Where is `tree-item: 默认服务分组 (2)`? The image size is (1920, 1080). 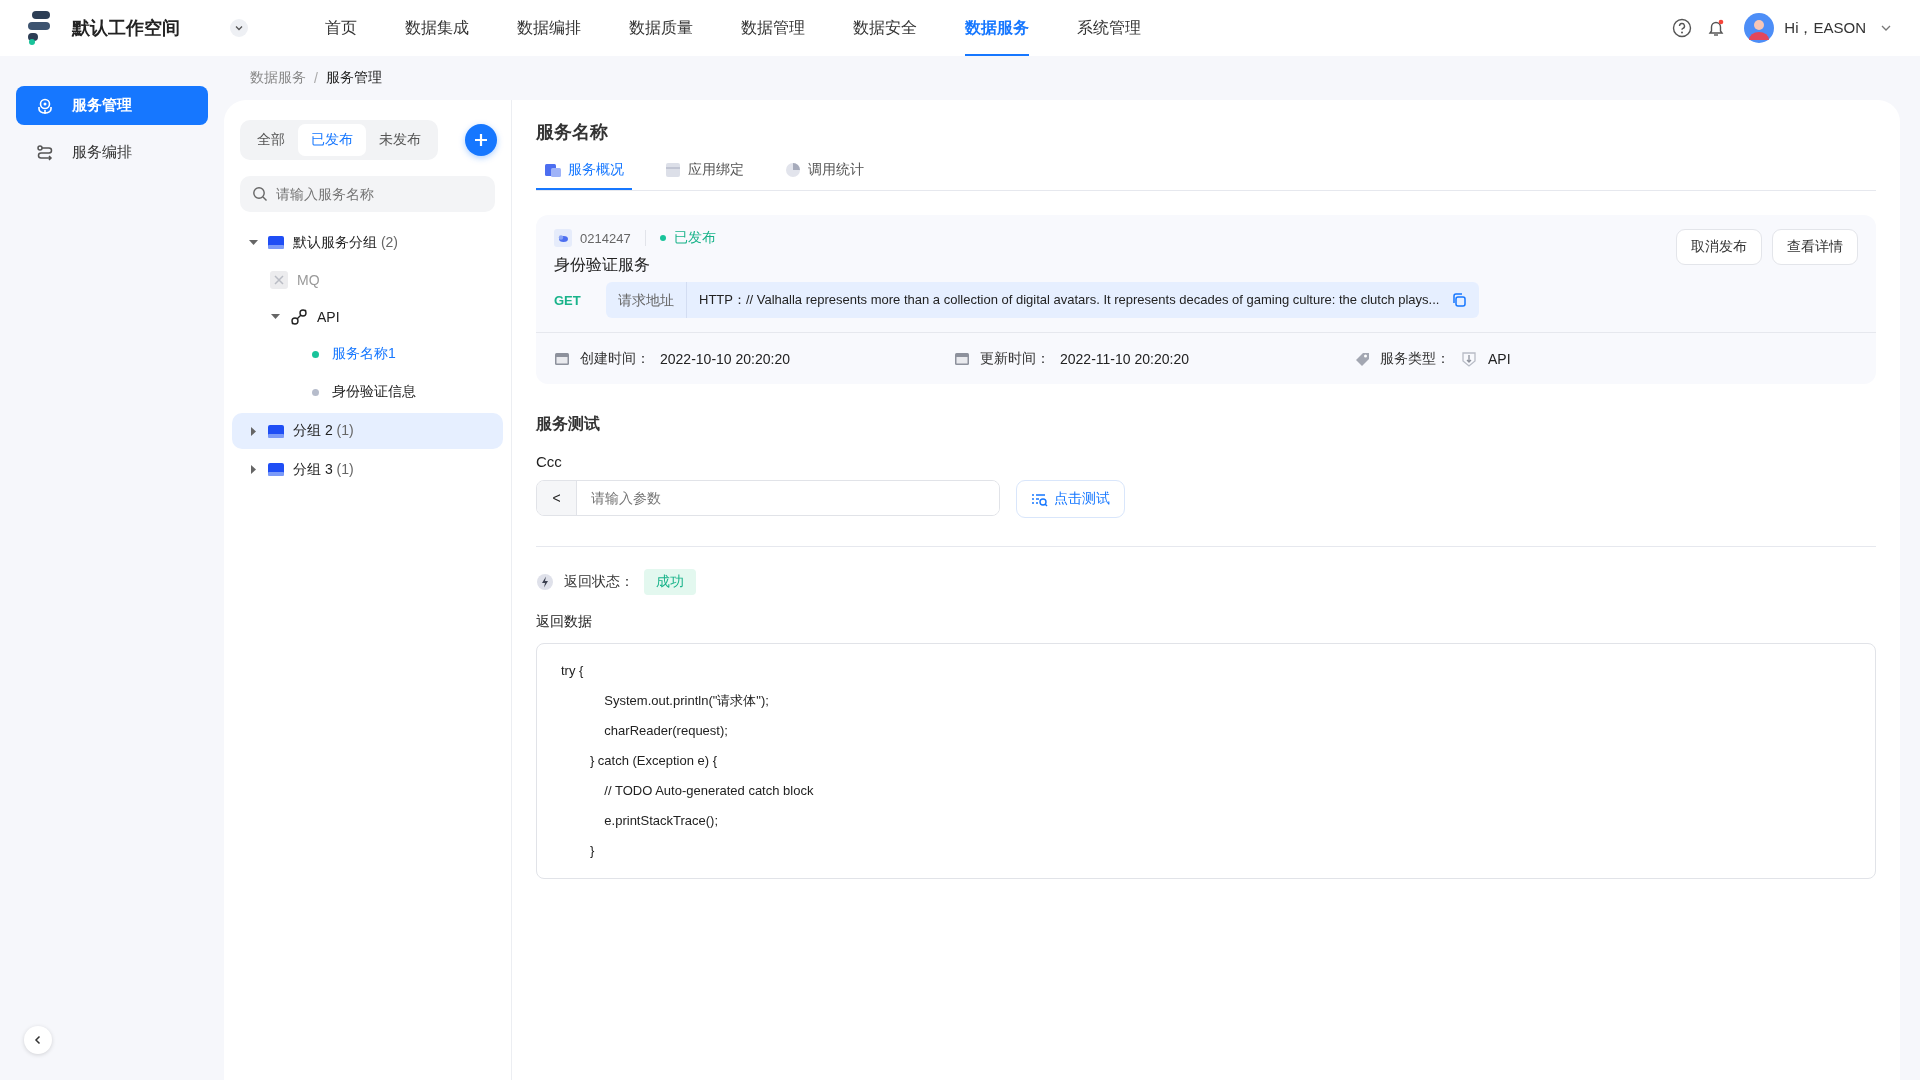 tree-item: 默认服务分组 (2) is located at coordinates (345, 242).